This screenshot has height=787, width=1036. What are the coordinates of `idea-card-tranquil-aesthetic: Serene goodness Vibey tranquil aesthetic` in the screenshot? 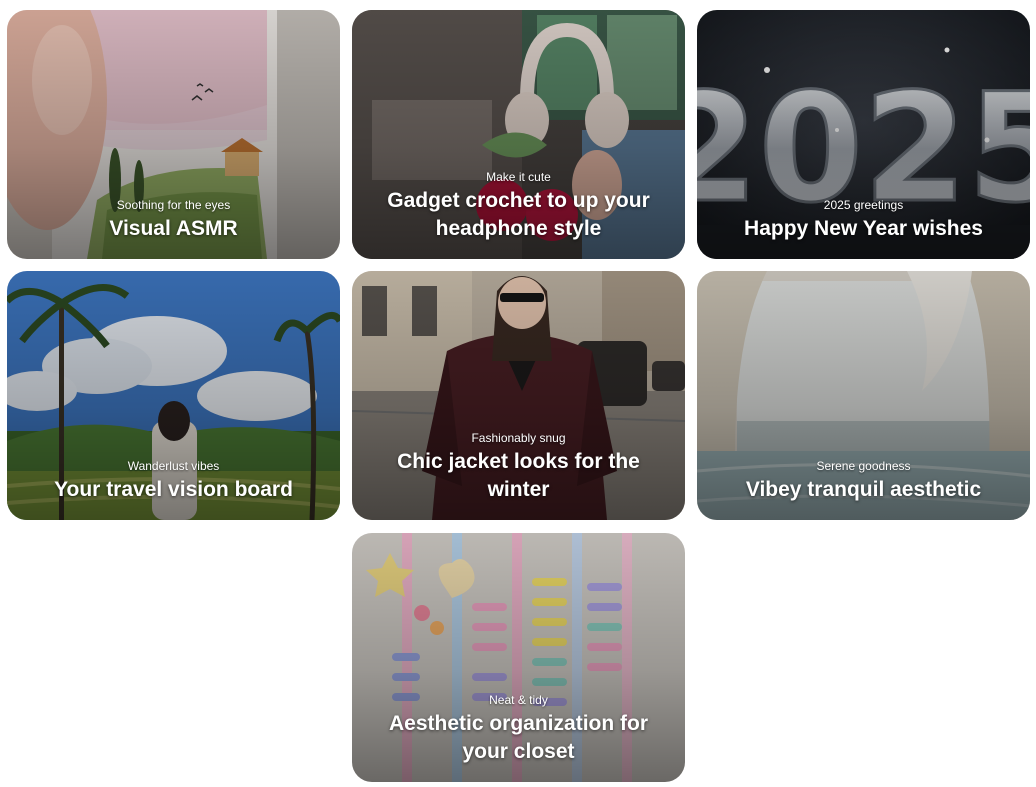 It's located at (863, 395).